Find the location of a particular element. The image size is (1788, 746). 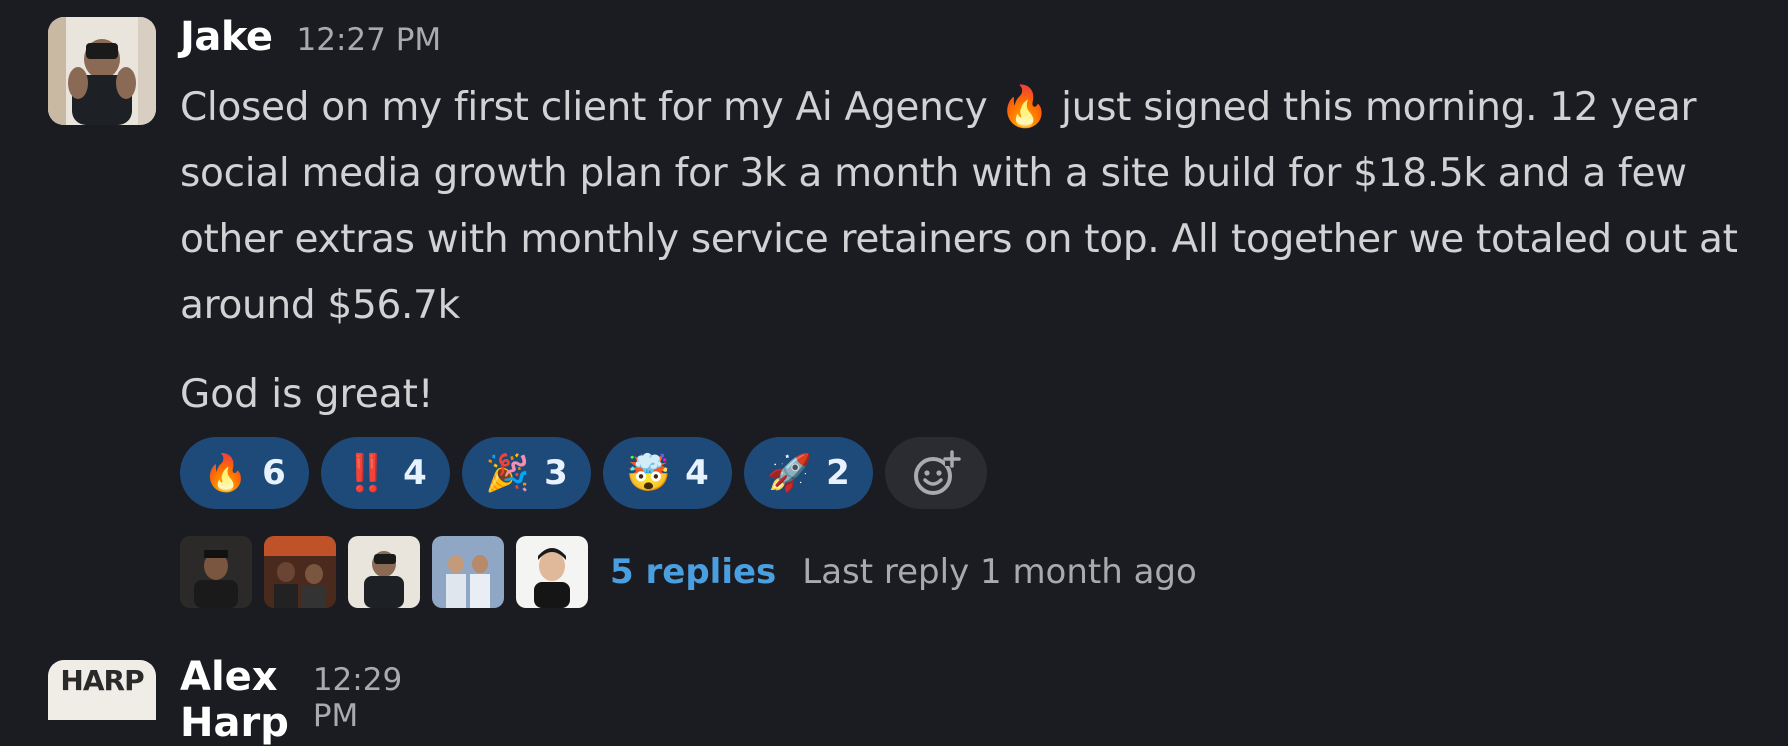

thread-participant-avatars is located at coordinates (384, 572).